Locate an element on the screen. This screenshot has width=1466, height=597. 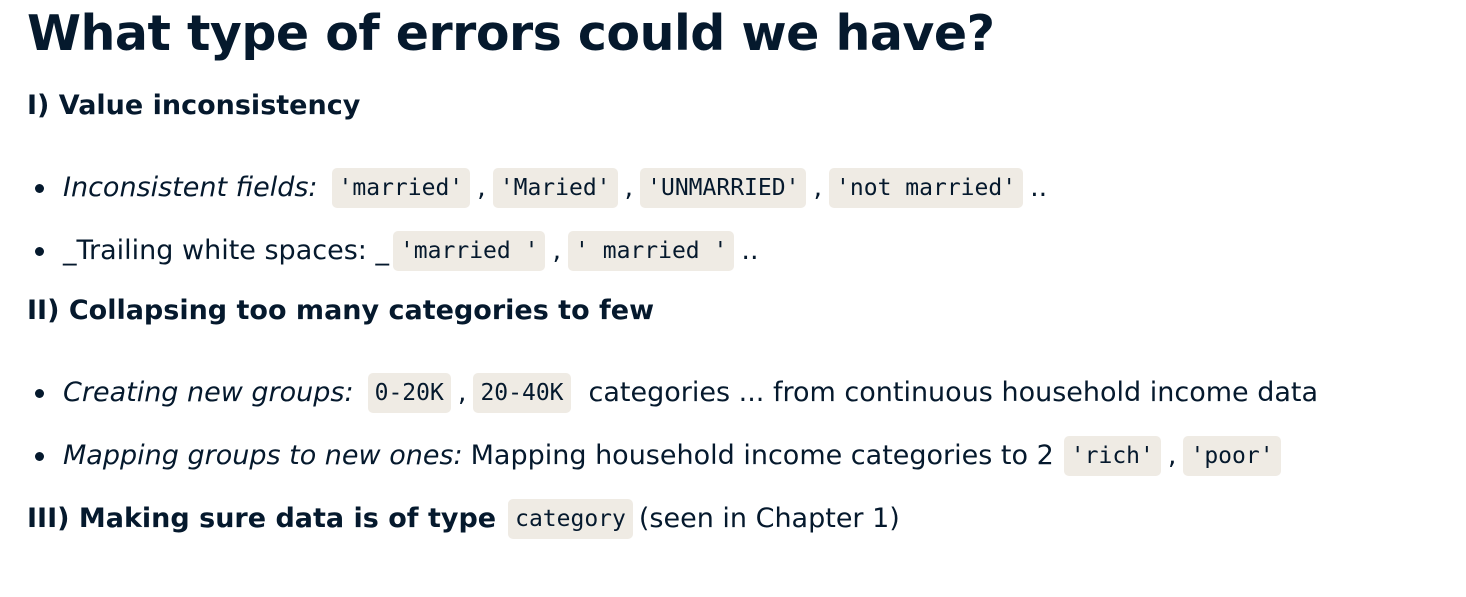
page-title: What type of errors could we have? is located at coordinates (511, 33).